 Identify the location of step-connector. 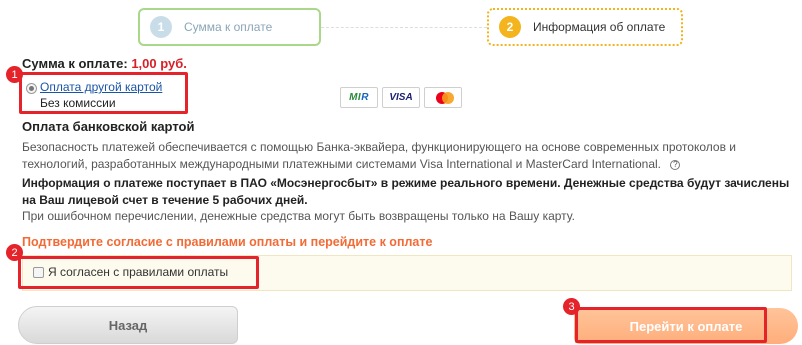
(404, 27).